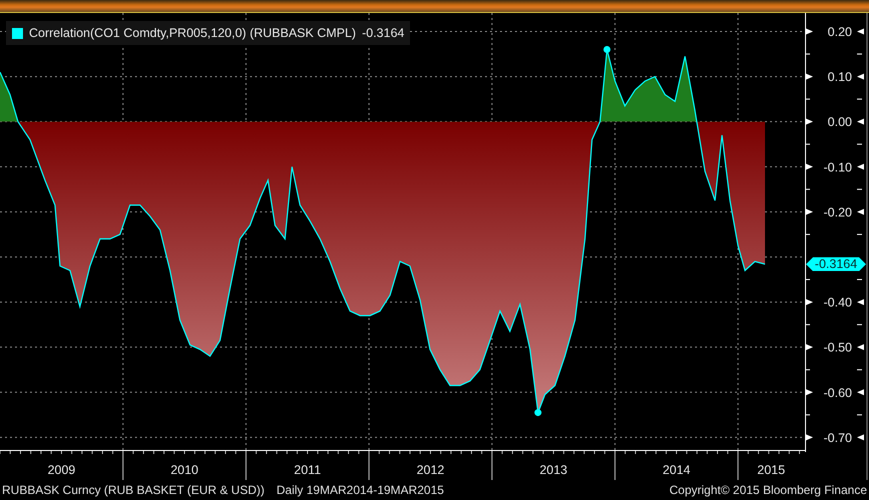 The image size is (869, 500). What do you see at coordinates (307, 470) in the screenshot?
I see `x-tick-label: 2011` at bounding box center [307, 470].